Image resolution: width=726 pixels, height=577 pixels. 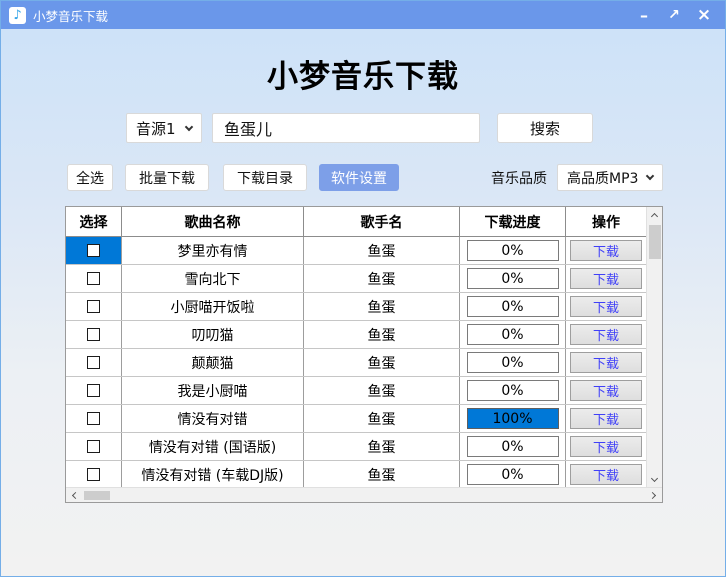 What do you see at coordinates (356, 279) in the screenshot?
I see `table-row: 雪向北下 鱼蛋 0% 下载` at bounding box center [356, 279].